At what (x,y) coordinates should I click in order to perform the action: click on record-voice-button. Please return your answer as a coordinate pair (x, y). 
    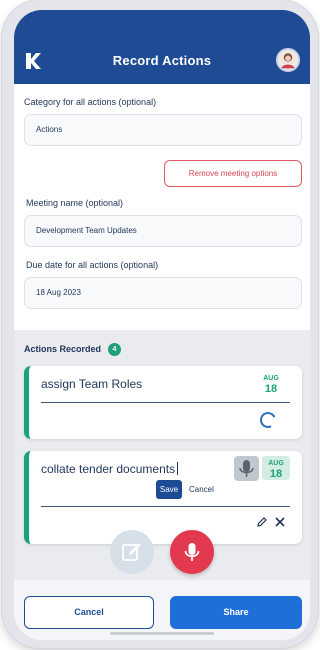
    Looking at the image, I should click on (192, 552).